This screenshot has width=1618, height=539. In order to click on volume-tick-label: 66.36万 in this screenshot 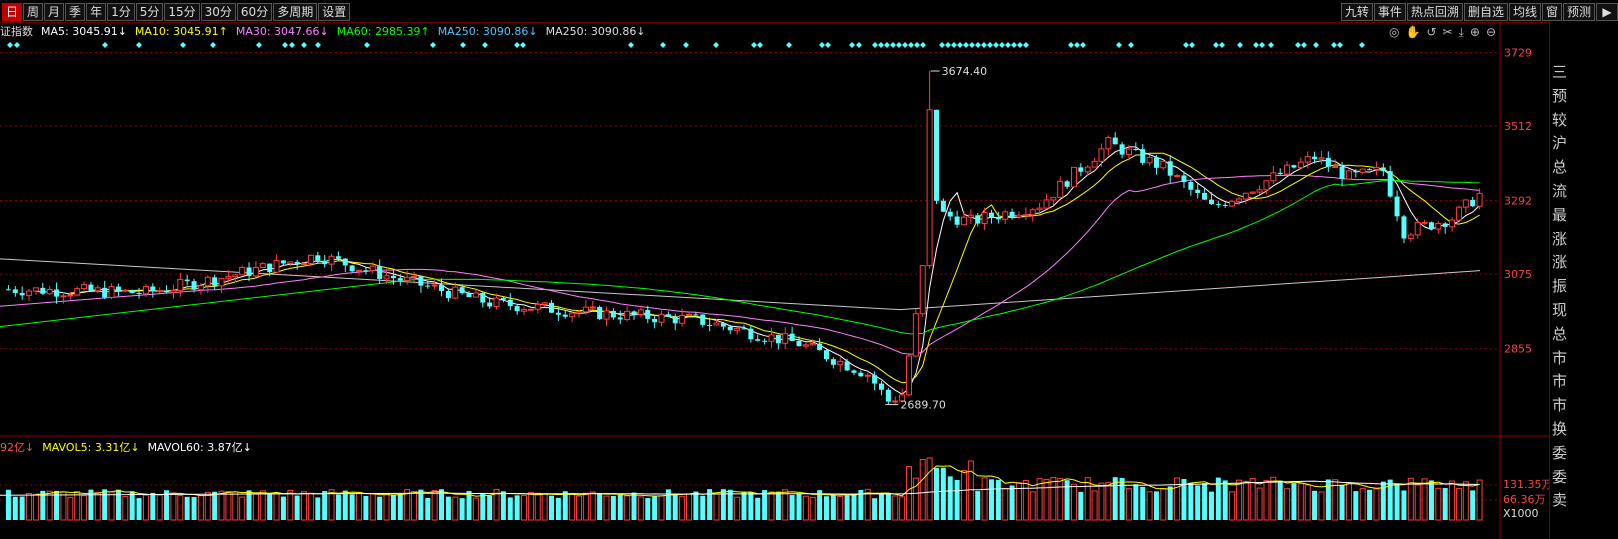, I will do `click(1524, 499)`.